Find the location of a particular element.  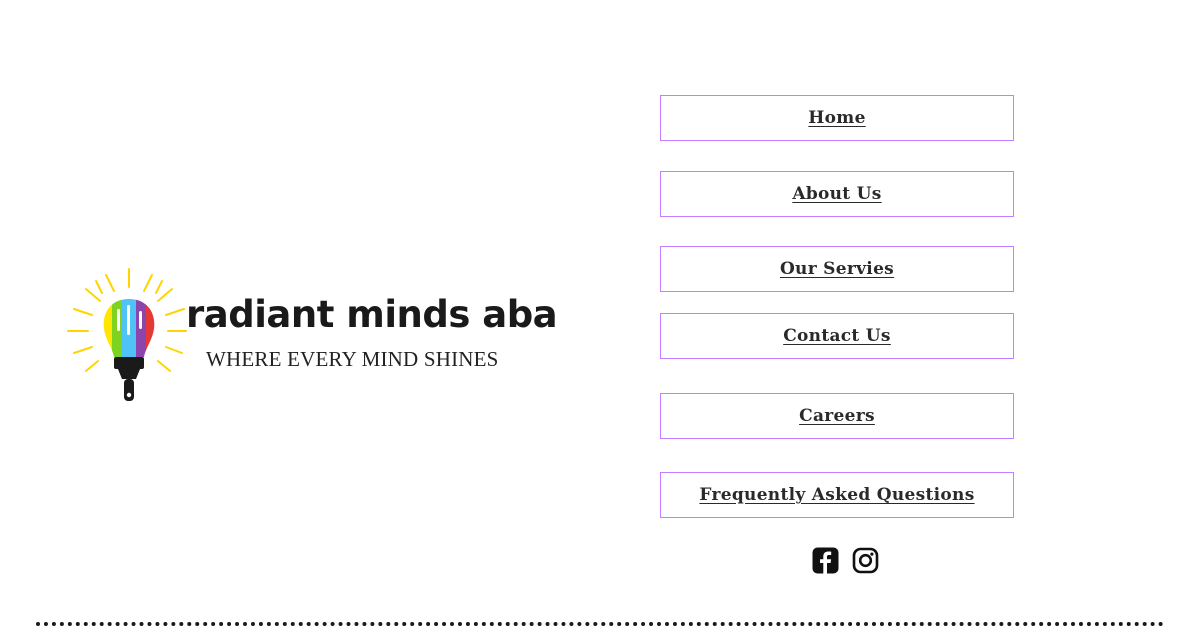

nav-home-button: Home is located at coordinates (837, 118).